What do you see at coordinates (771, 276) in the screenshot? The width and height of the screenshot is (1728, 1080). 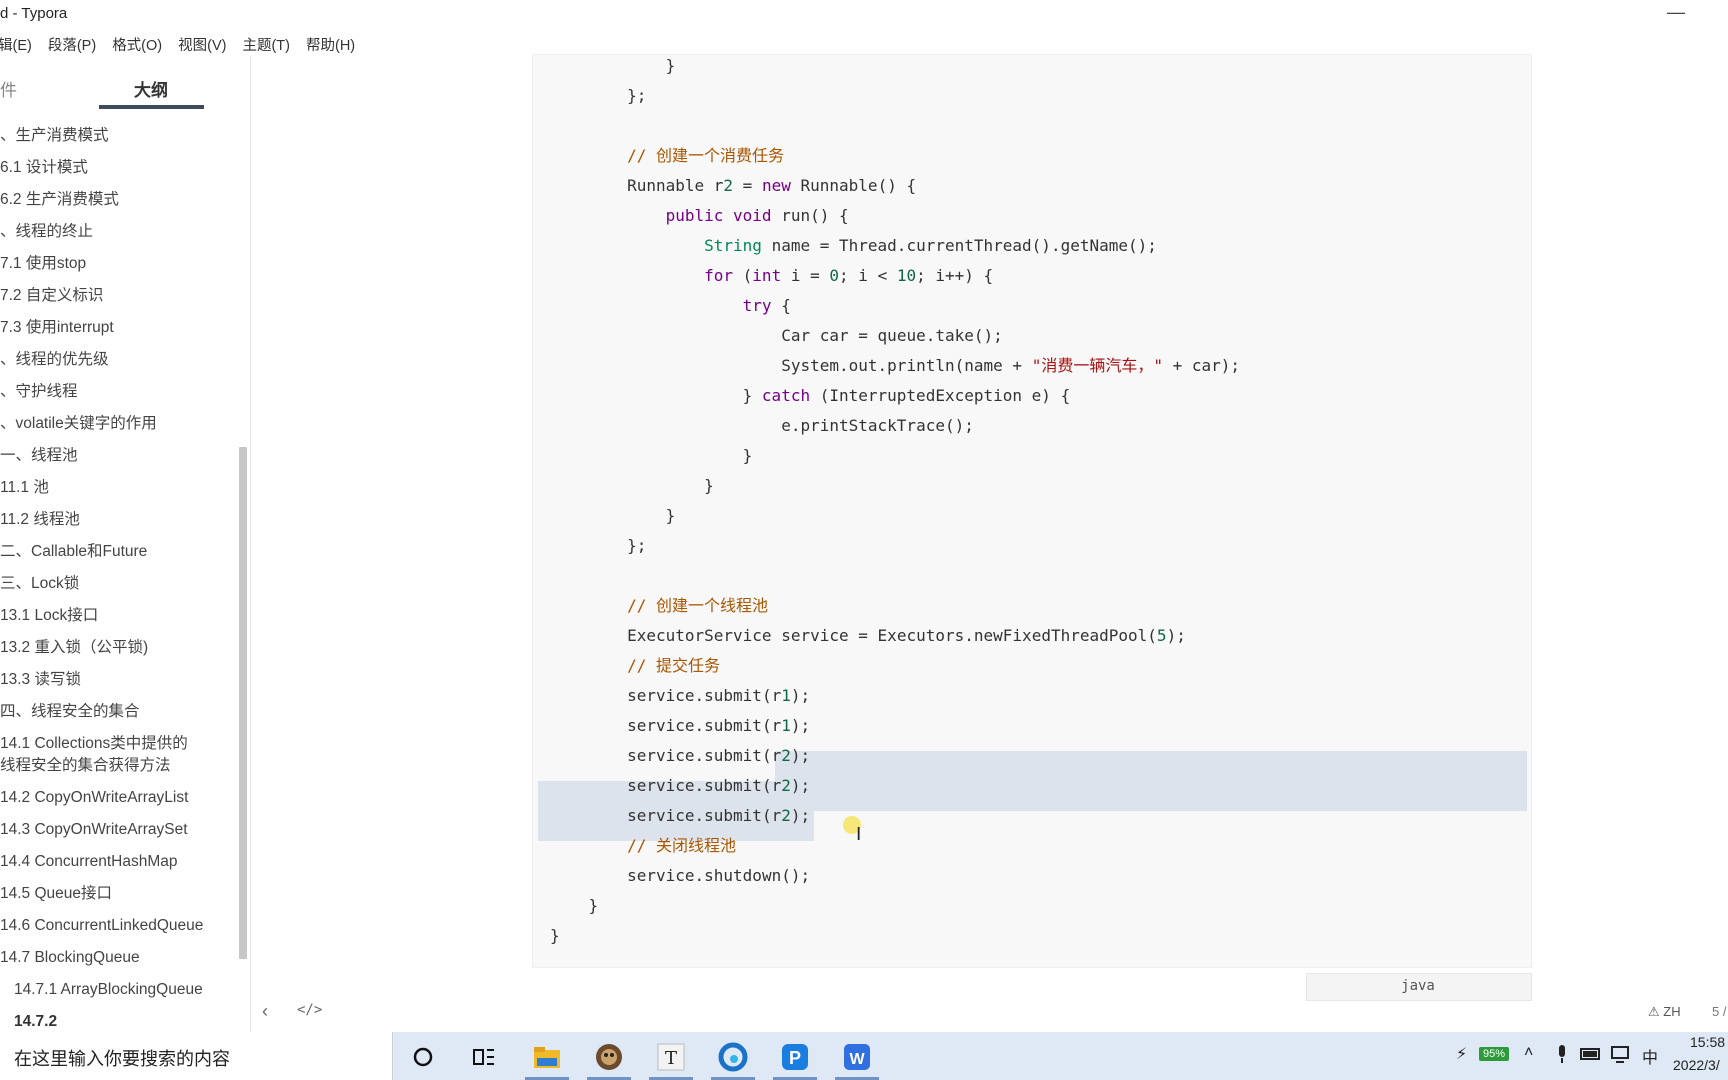 I see `code-line: for (int i = 0; i < 10; i++) {` at bounding box center [771, 276].